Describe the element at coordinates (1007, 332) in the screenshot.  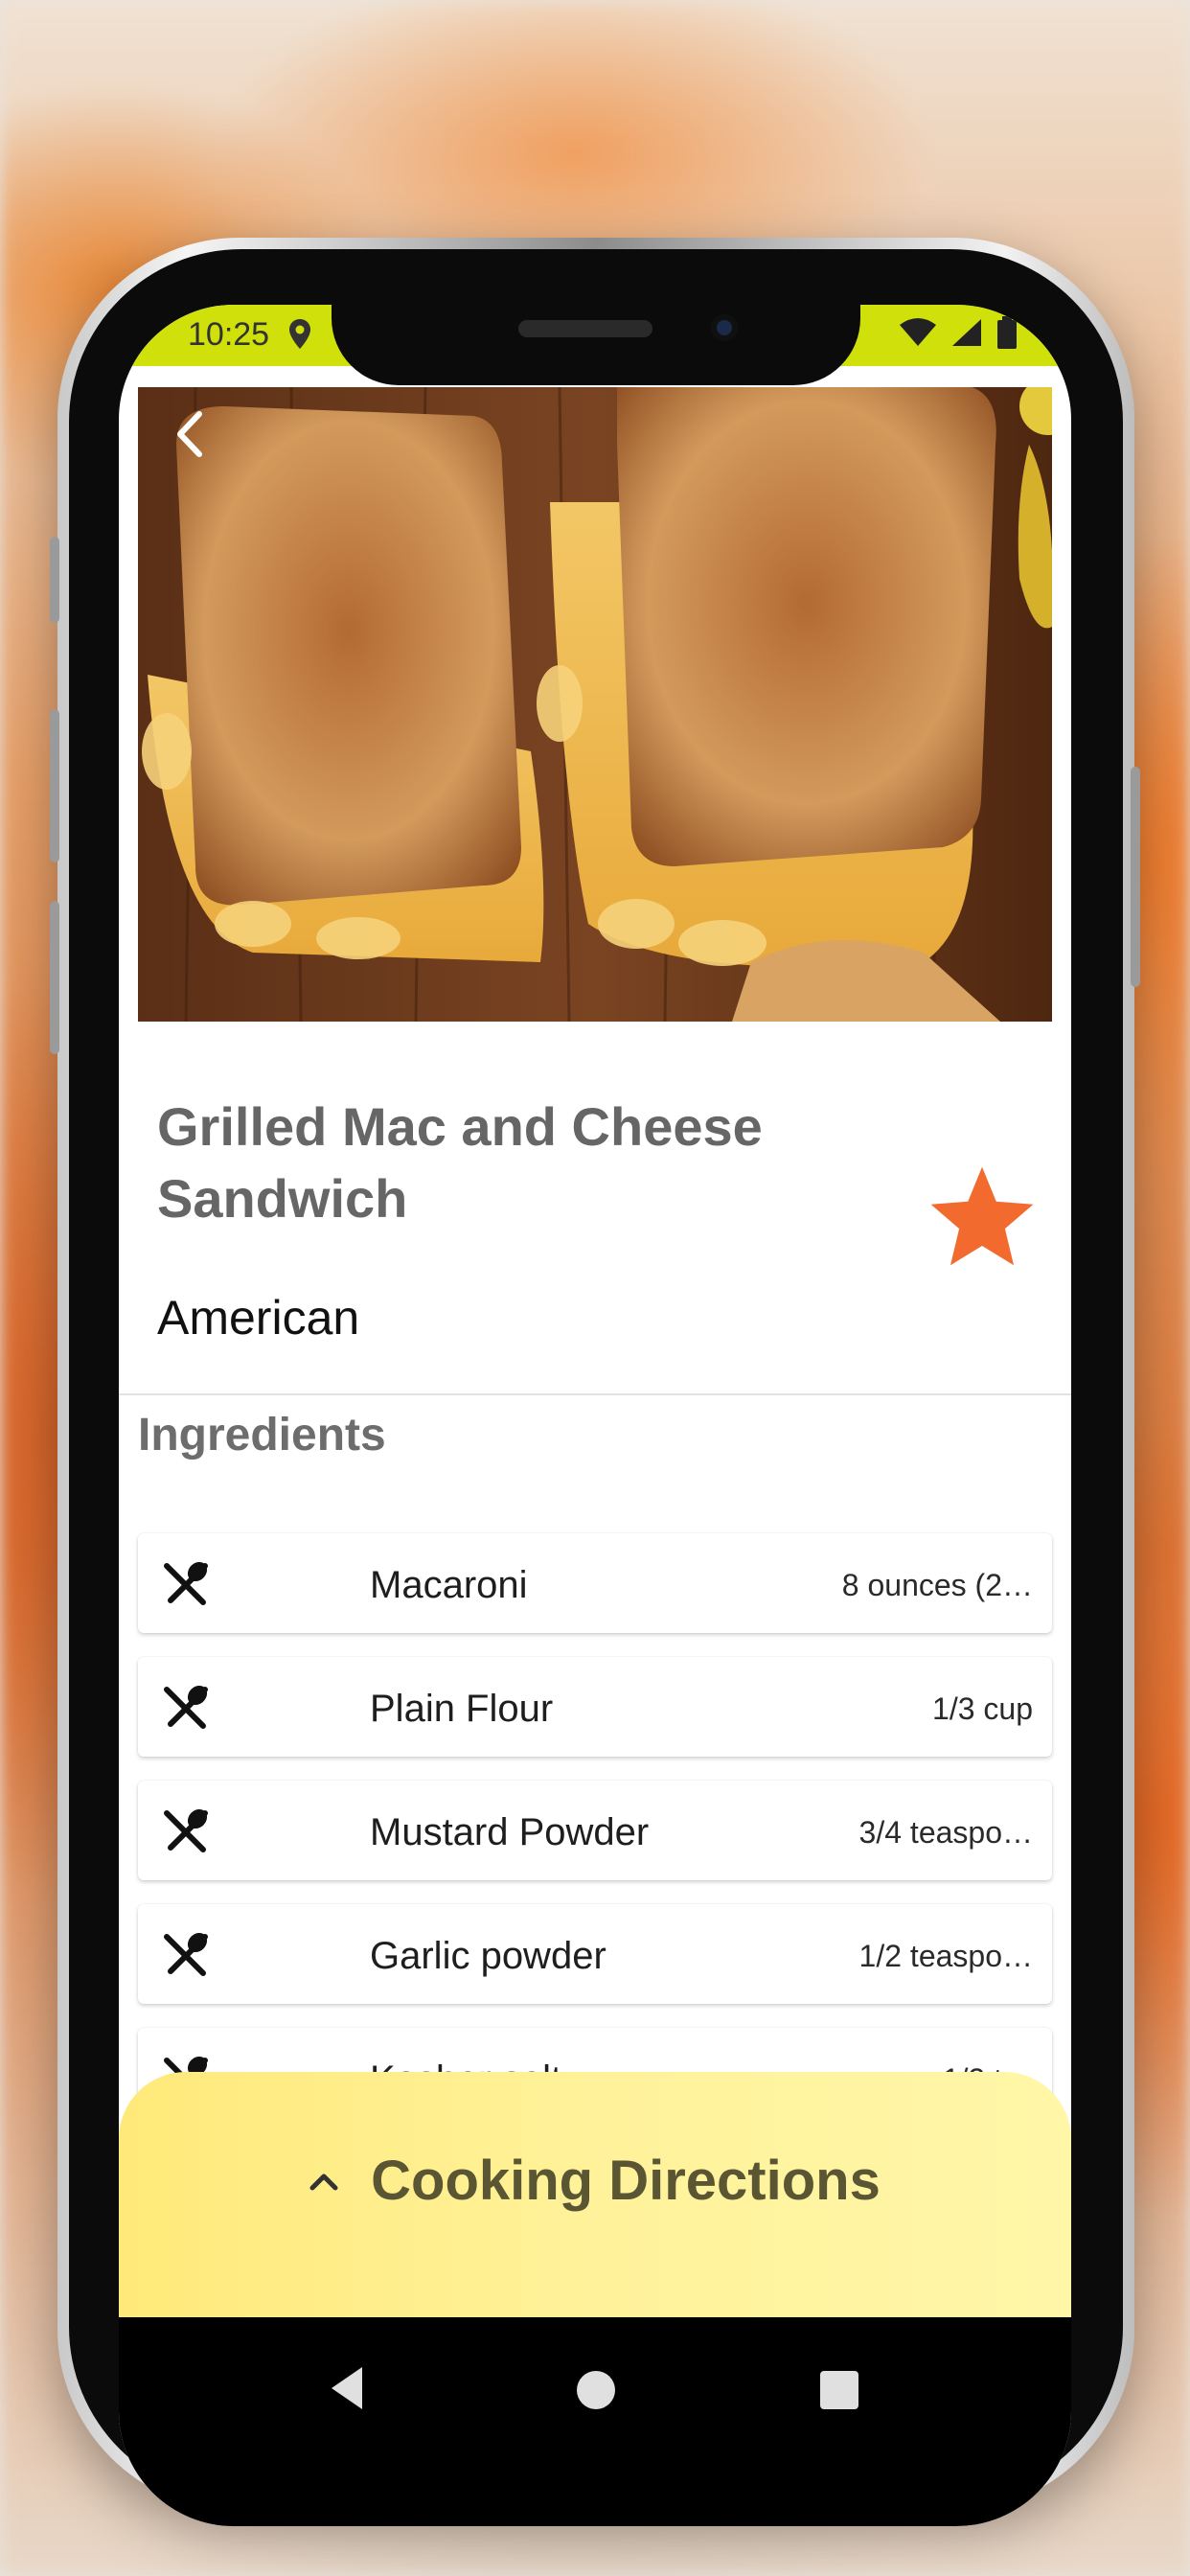
I see `battery-icon` at that location.